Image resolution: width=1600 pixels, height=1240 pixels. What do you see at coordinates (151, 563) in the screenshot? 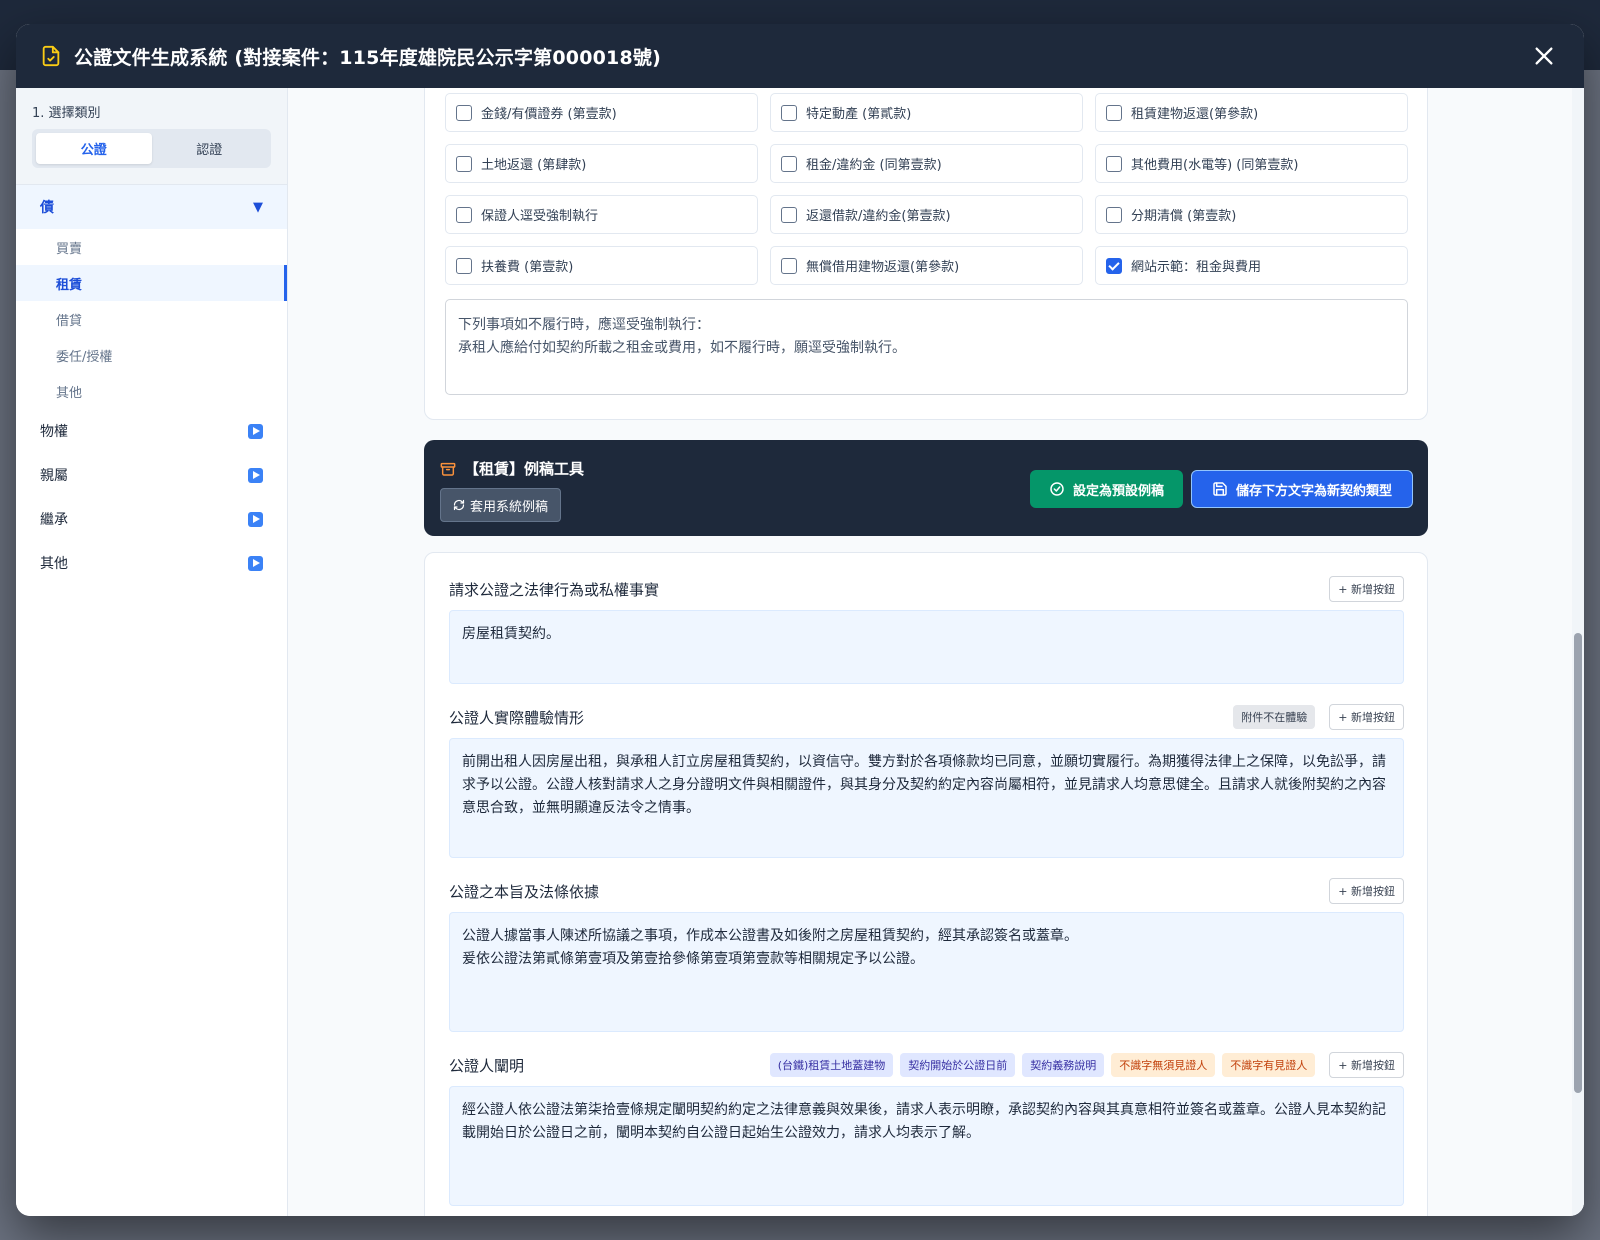
I see `category-misc: 其他` at bounding box center [151, 563].